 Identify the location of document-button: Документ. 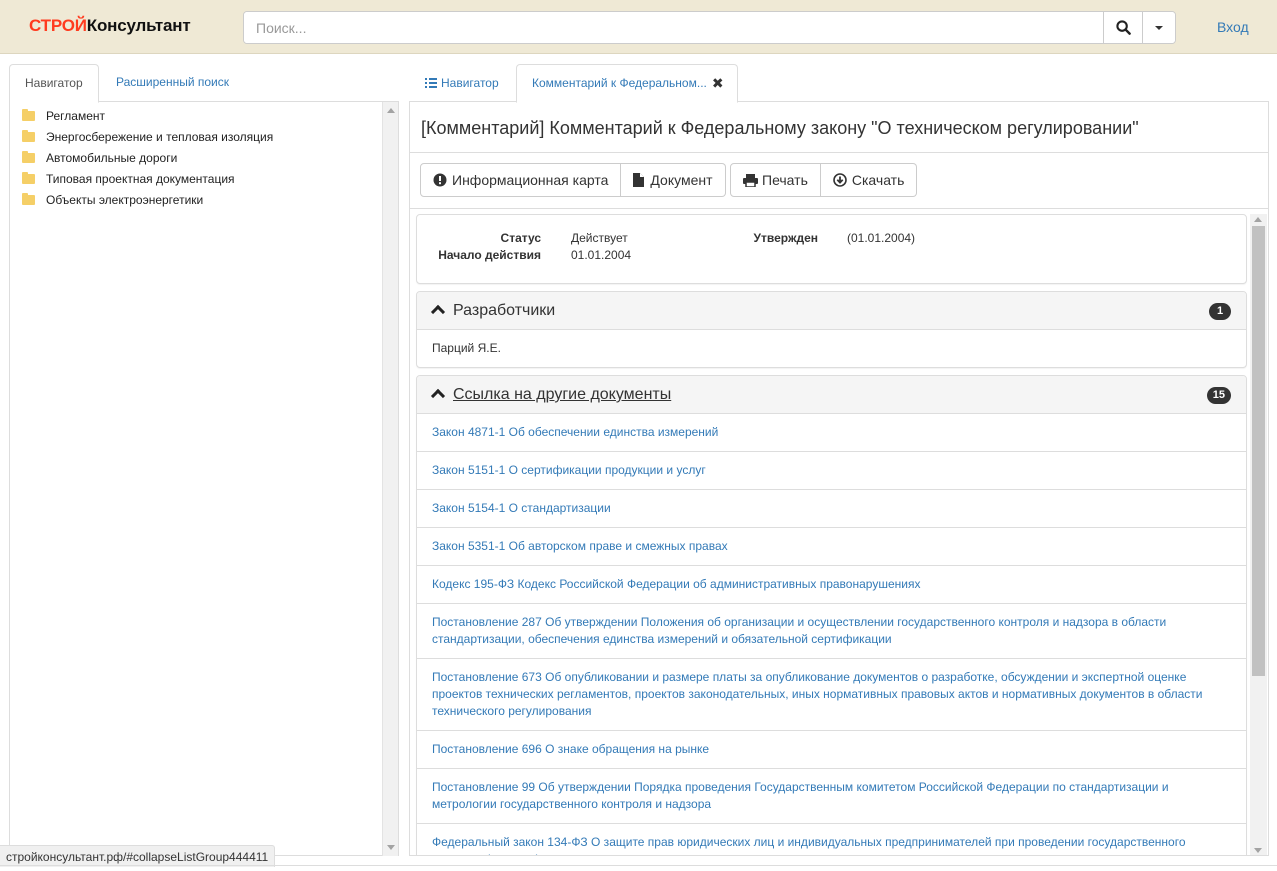
(673, 180).